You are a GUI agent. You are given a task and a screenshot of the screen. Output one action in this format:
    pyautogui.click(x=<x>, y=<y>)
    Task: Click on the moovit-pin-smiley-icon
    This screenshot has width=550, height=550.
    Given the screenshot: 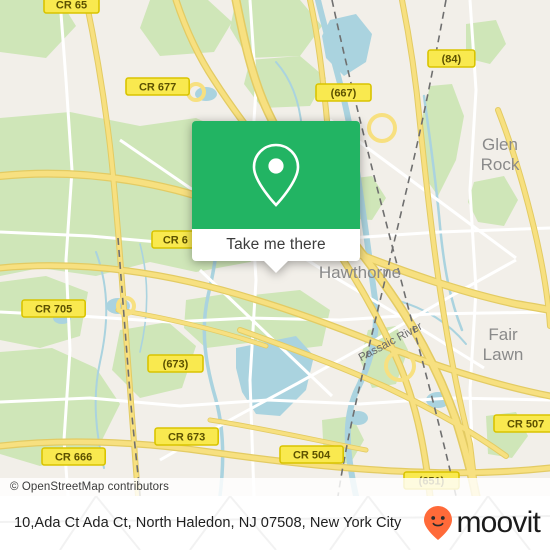 What is the action you would take?
    pyautogui.click(x=438, y=523)
    